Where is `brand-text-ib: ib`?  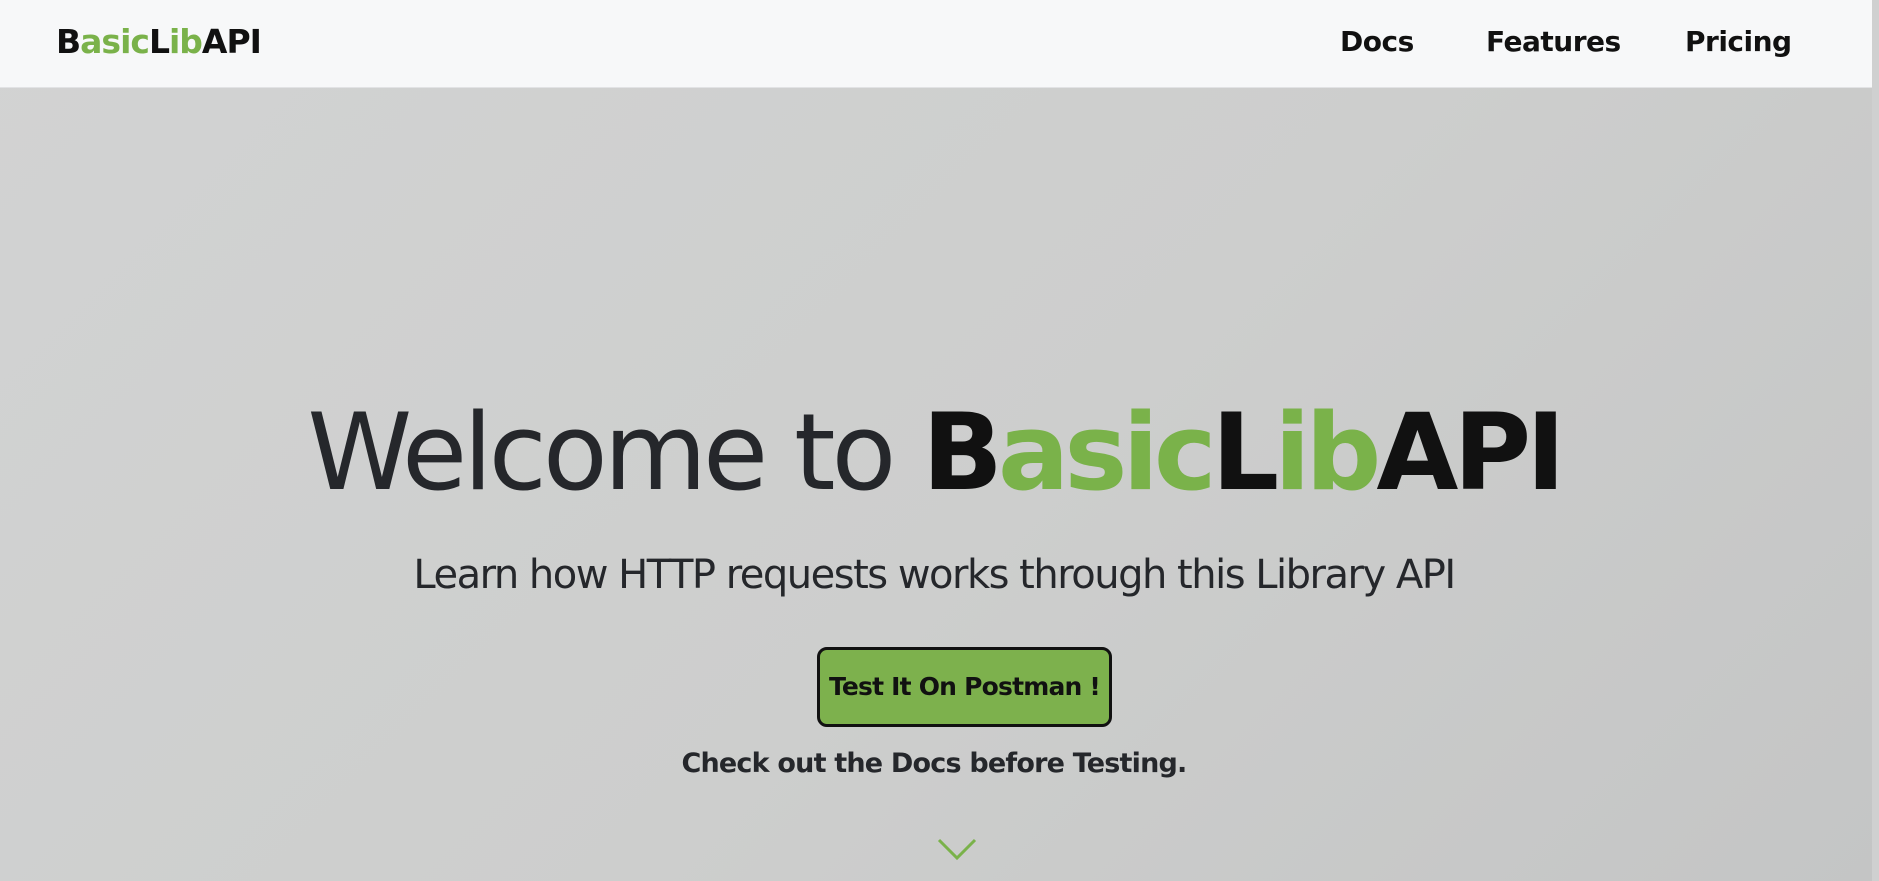 brand-text-ib: ib is located at coordinates (185, 41).